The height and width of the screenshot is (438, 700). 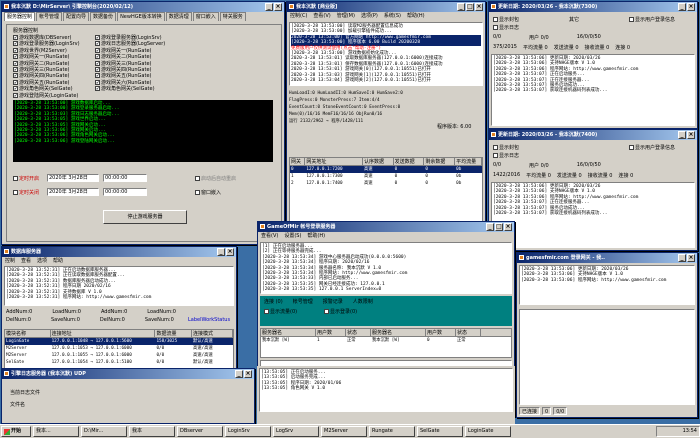 I want to click on menu-item: 控制, so click(x=10, y=261).